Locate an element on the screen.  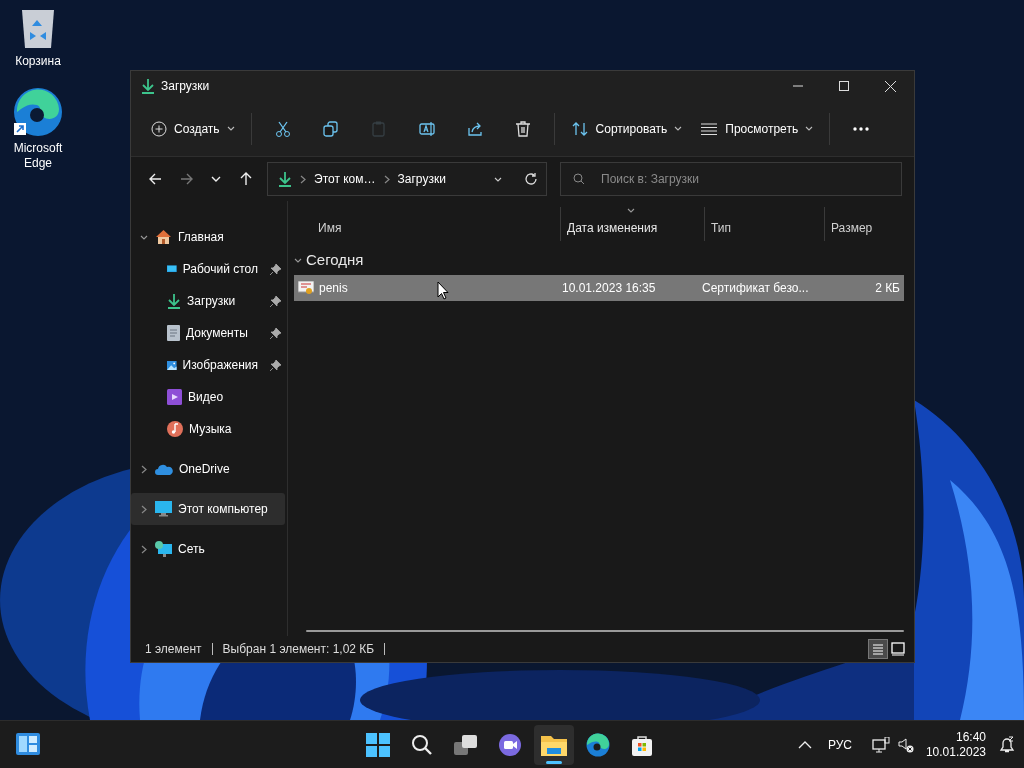
house-icon is located at coordinates (163, 237).